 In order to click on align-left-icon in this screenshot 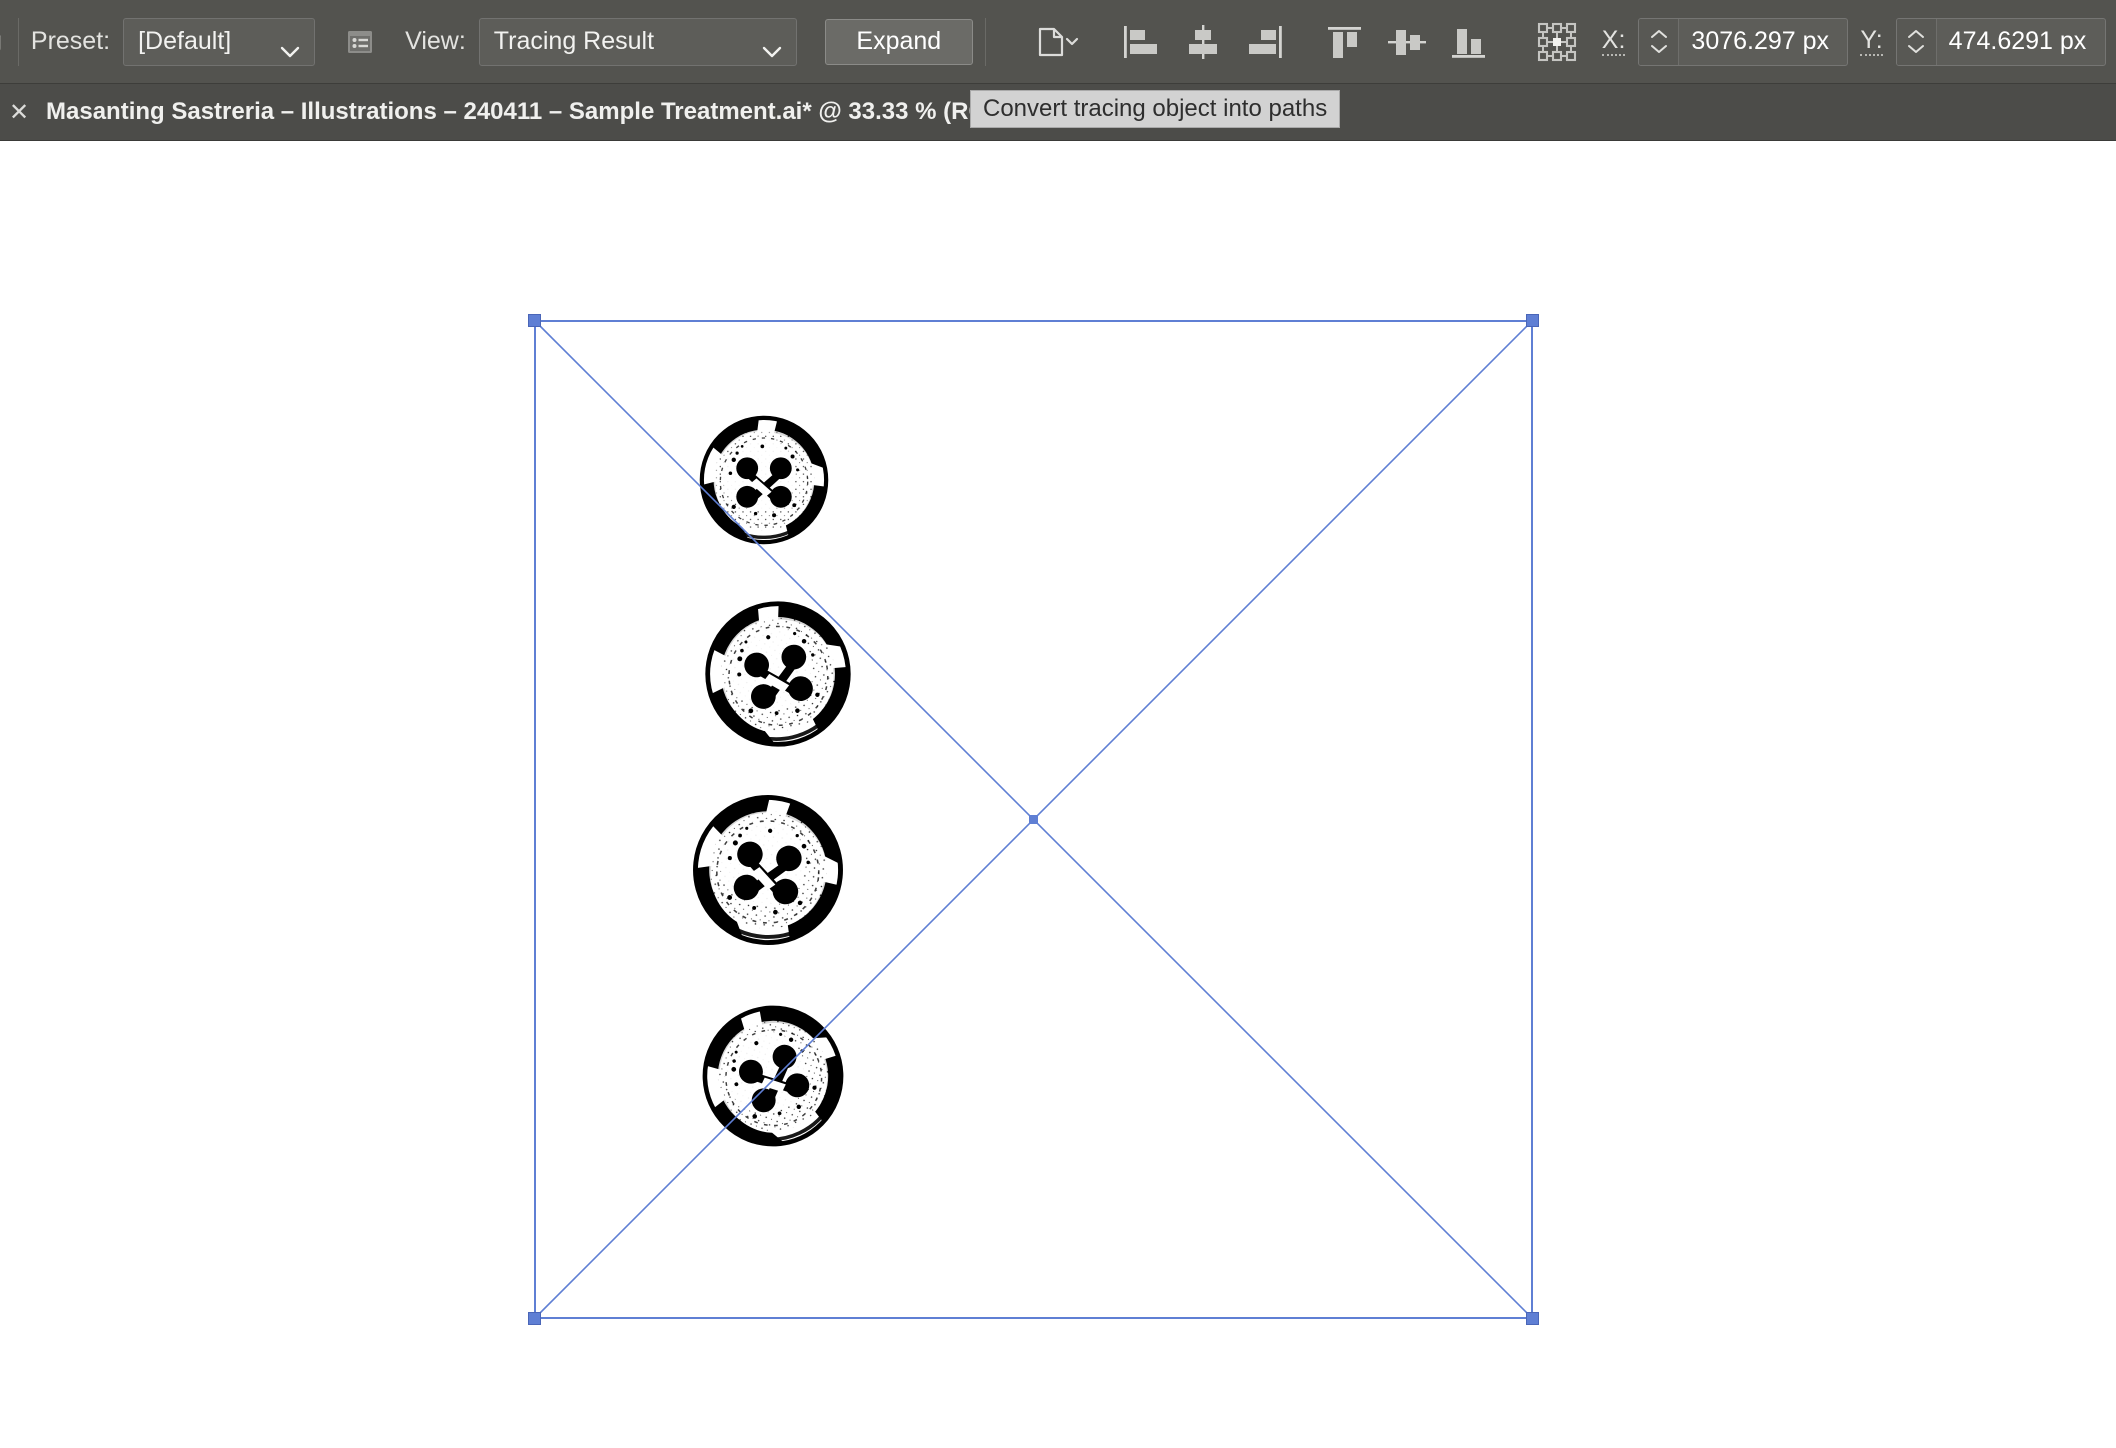, I will do `click(1141, 42)`.